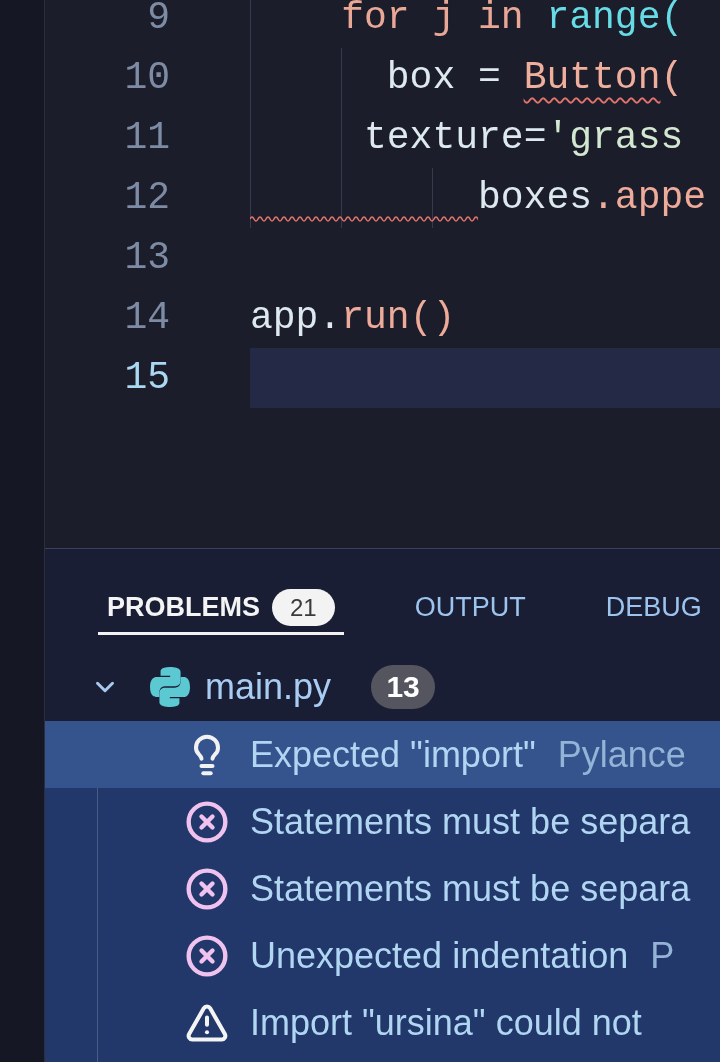  I want to click on code-line: boxes.appe, so click(592, 198).